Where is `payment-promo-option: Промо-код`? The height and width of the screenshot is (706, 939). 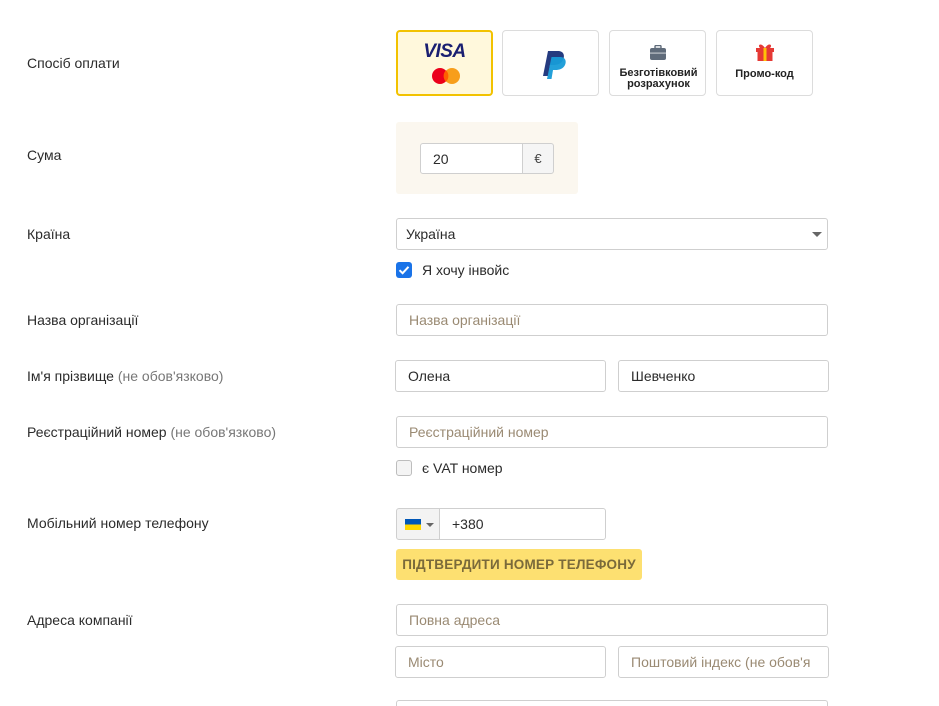 payment-promo-option: Промо-код is located at coordinates (764, 63).